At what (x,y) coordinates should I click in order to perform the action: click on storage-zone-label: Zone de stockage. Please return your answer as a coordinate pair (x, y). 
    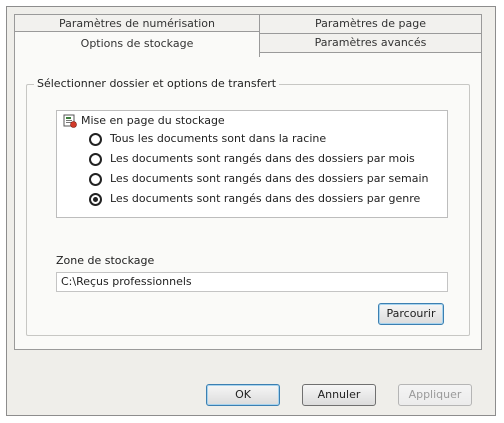
    Looking at the image, I should click on (105, 260).